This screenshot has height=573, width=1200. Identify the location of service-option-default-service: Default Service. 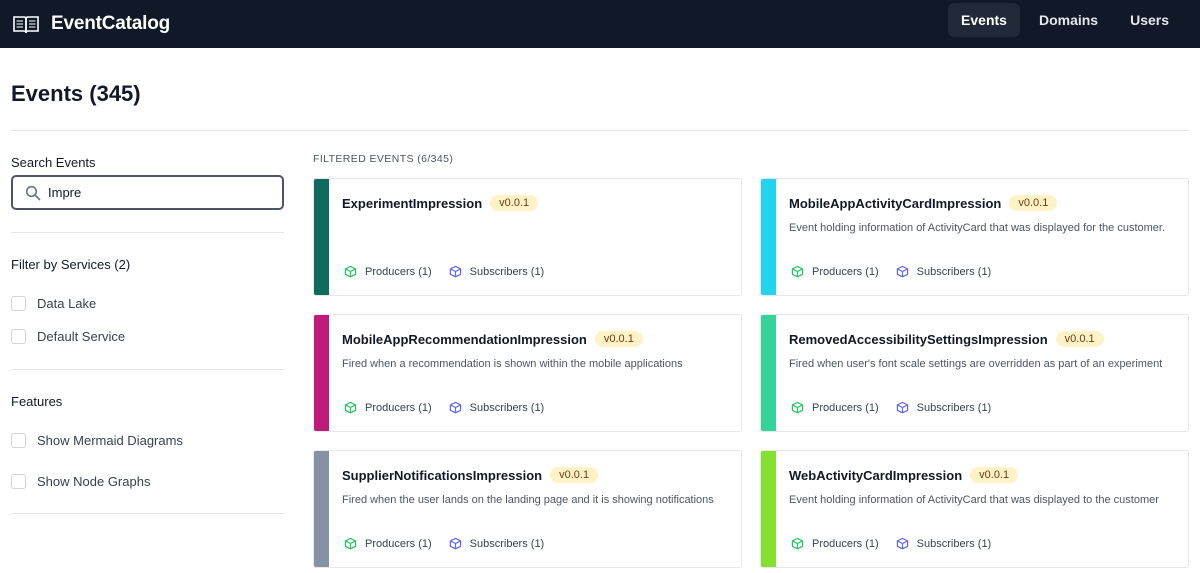
(68, 336).